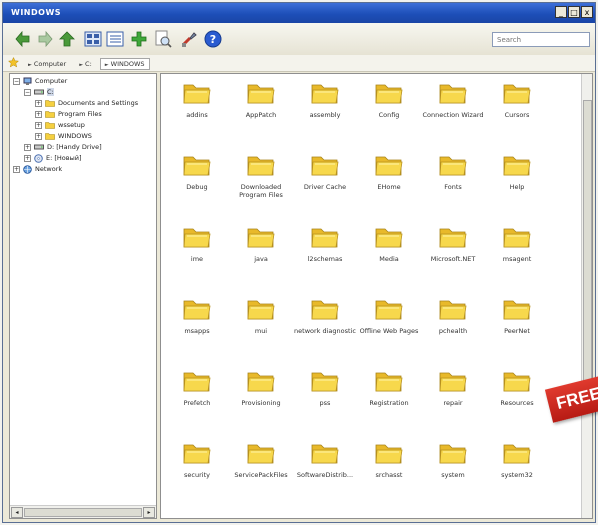  What do you see at coordinates (325, 332) in the screenshot?
I see `folder-item: network diagnostic` at bounding box center [325, 332].